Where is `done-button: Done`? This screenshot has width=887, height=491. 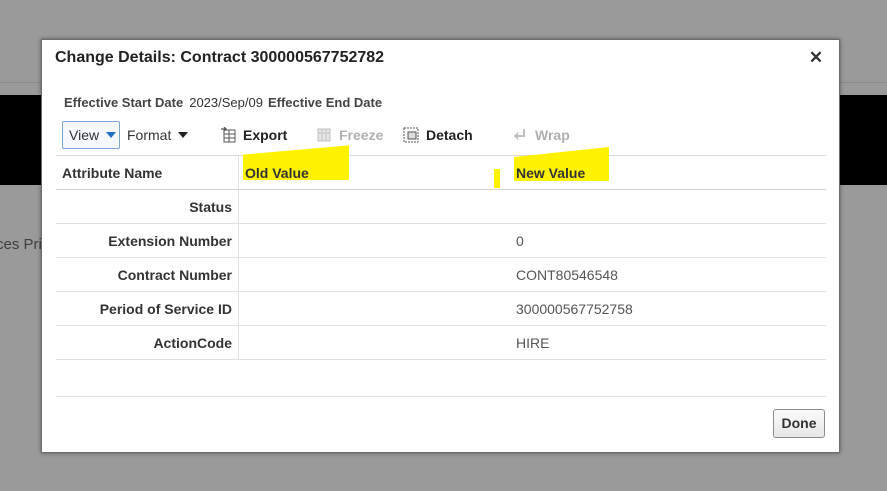
done-button: Done is located at coordinates (799, 423).